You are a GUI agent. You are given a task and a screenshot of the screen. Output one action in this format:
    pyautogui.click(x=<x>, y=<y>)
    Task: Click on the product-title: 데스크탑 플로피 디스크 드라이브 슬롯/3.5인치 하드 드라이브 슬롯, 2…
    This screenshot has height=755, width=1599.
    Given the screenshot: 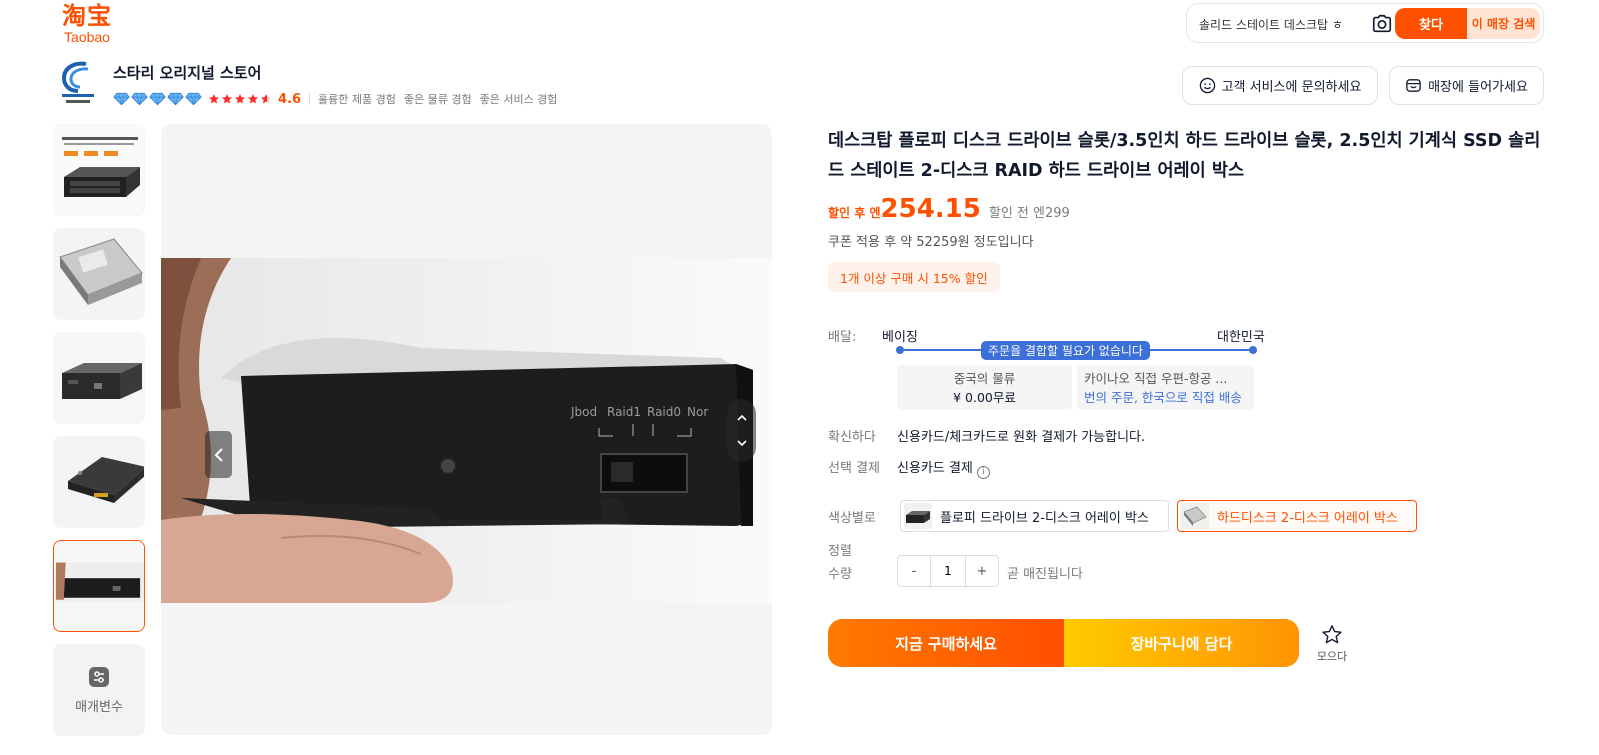 What is the action you would take?
    pyautogui.click(x=1184, y=156)
    